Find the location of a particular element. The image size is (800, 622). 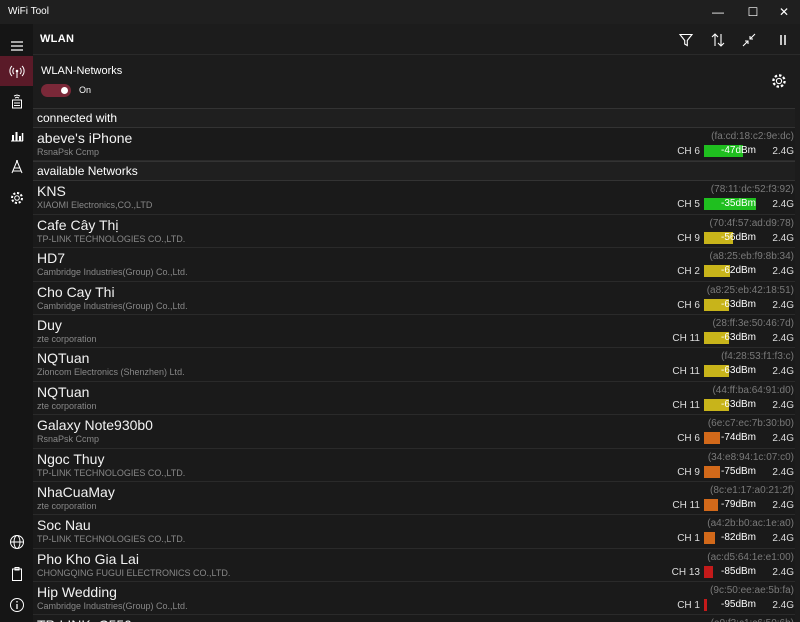

maximize-button: ☐ is located at coordinates (753, 12).